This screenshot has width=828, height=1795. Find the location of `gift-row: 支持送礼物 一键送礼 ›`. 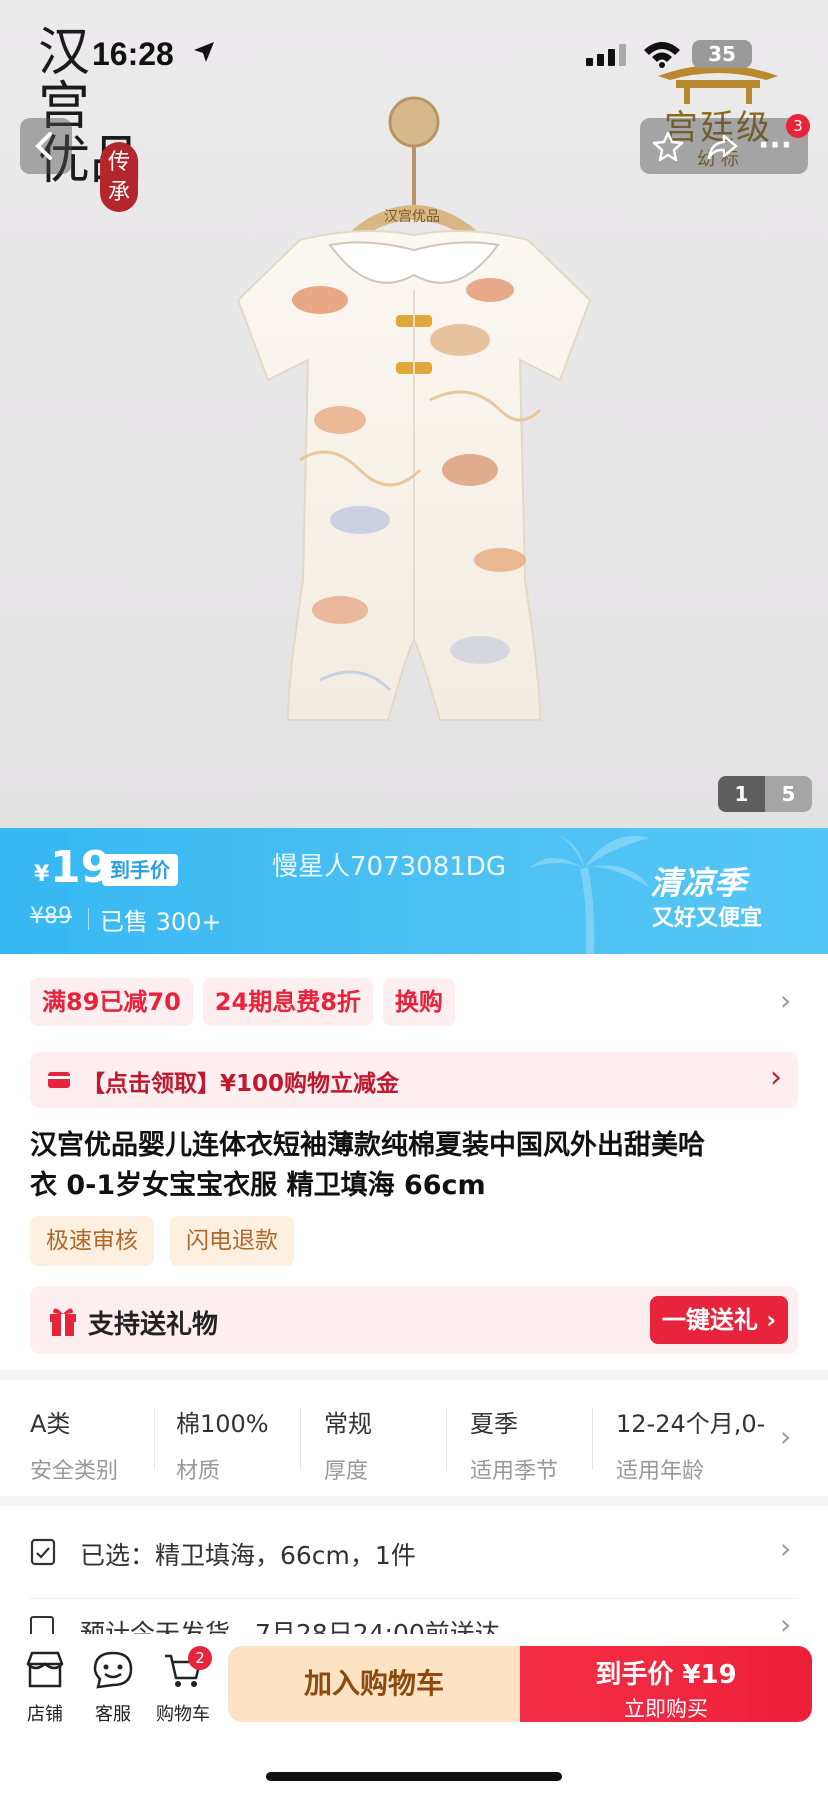

gift-row: 支持送礼物 一键送礼 › is located at coordinates (414, 1320).